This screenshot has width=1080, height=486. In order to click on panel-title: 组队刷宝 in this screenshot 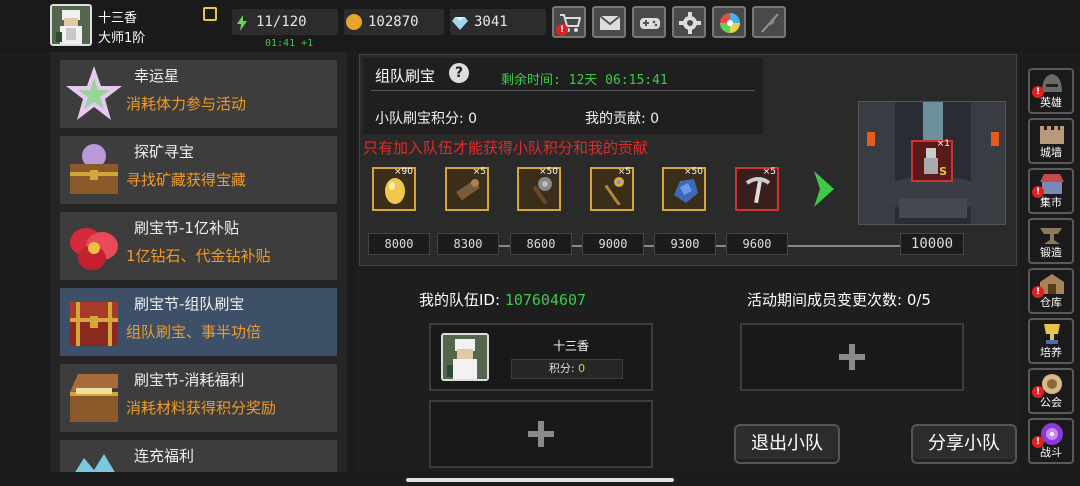, I will do `click(405, 76)`.